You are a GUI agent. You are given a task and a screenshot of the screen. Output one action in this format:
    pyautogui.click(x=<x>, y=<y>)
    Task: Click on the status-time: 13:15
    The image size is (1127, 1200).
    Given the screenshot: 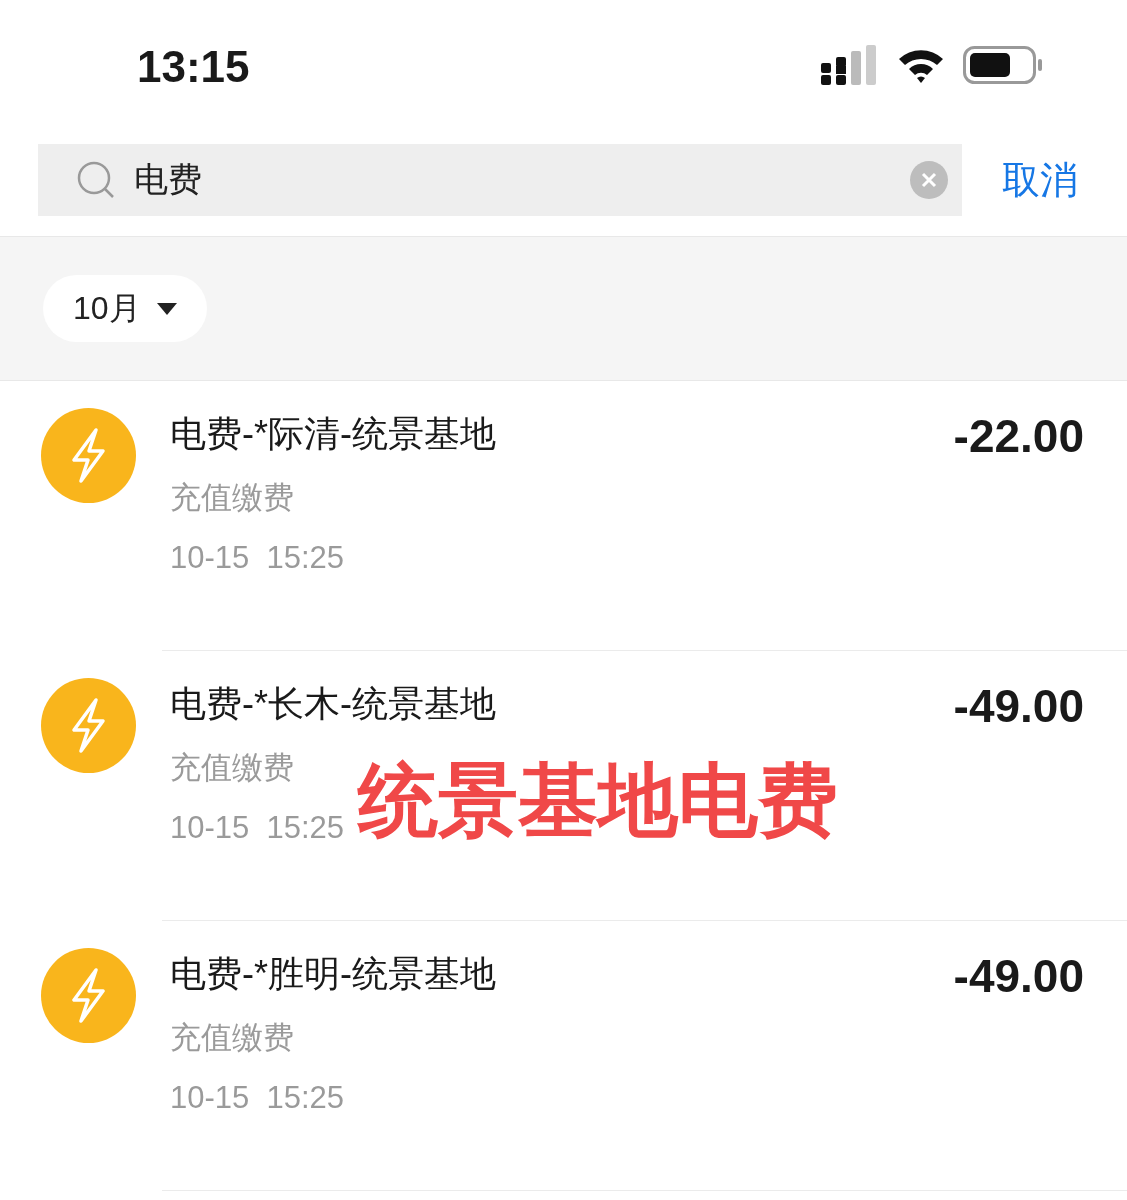 What is the action you would take?
    pyautogui.click(x=194, y=67)
    